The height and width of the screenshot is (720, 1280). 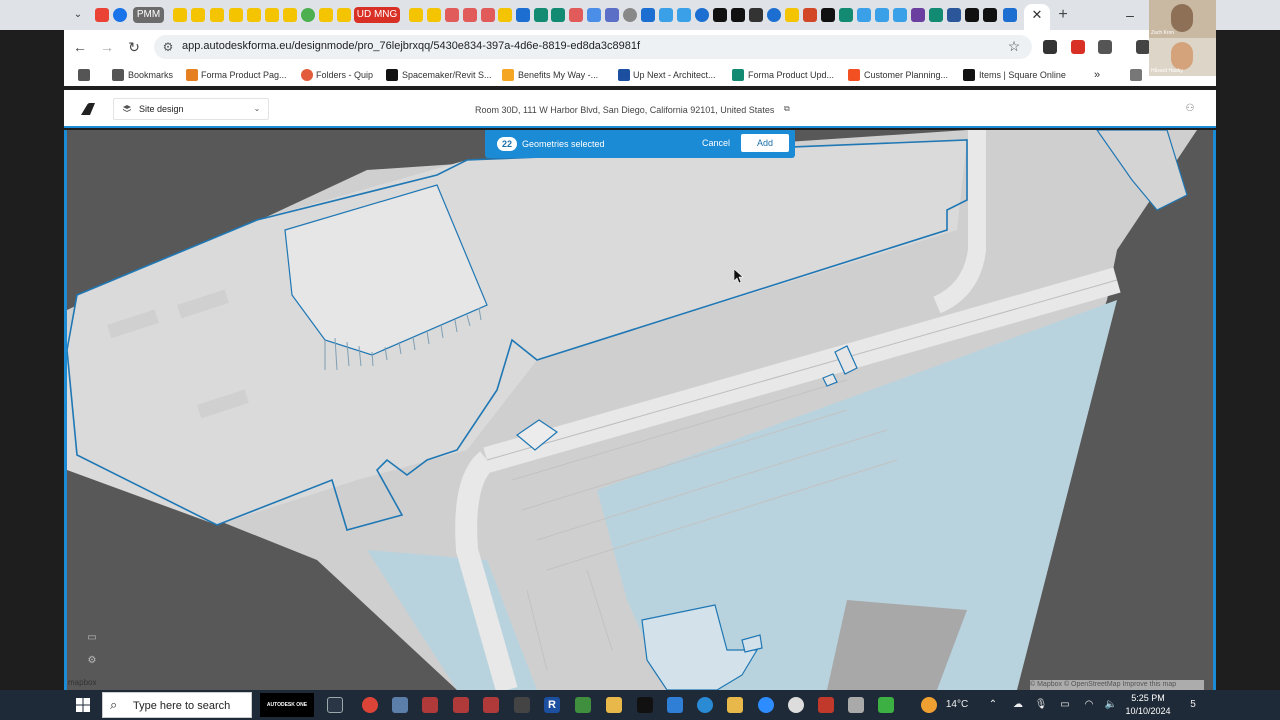 What do you see at coordinates (612, 15) in the screenshot?
I see `tab-x` at bounding box center [612, 15].